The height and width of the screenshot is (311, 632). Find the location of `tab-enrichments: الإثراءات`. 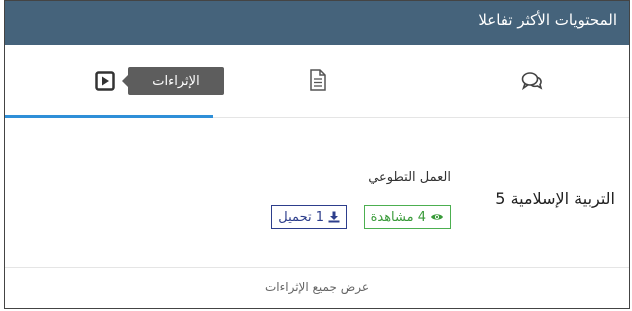

tab-enrichments: الإثراءات is located at coordinates (114, 81).